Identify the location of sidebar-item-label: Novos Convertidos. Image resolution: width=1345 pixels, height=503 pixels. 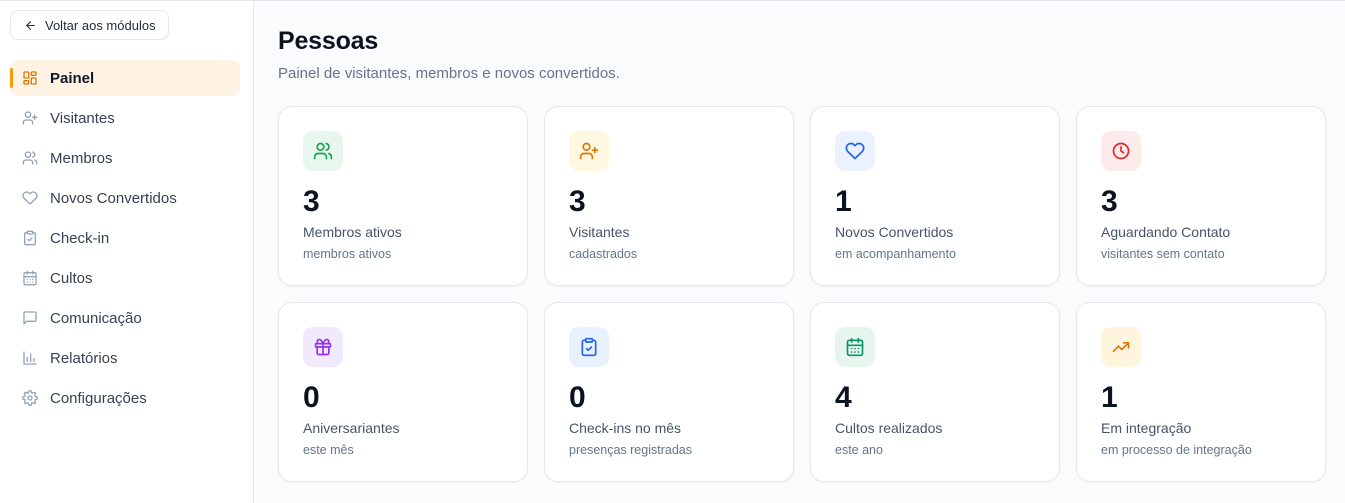
(113, 198).